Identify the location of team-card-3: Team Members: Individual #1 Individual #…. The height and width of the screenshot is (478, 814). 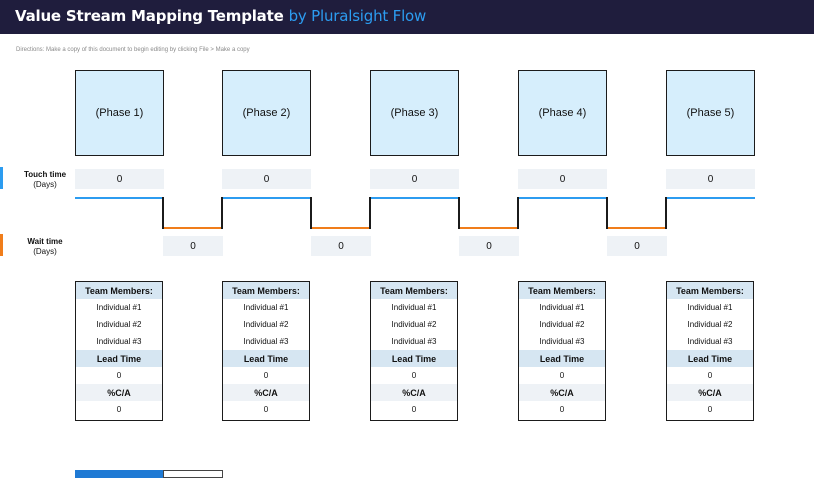
(414, 351).